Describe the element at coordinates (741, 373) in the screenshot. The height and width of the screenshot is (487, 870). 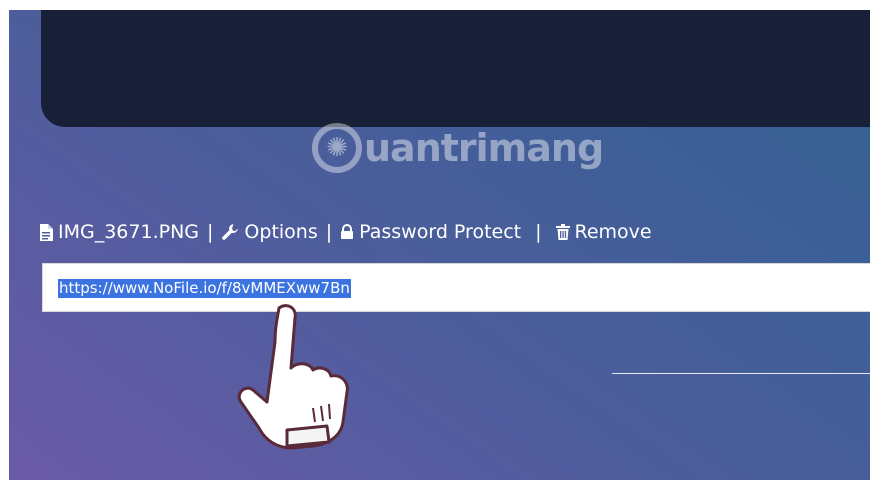
I see `divider-line` at that location.